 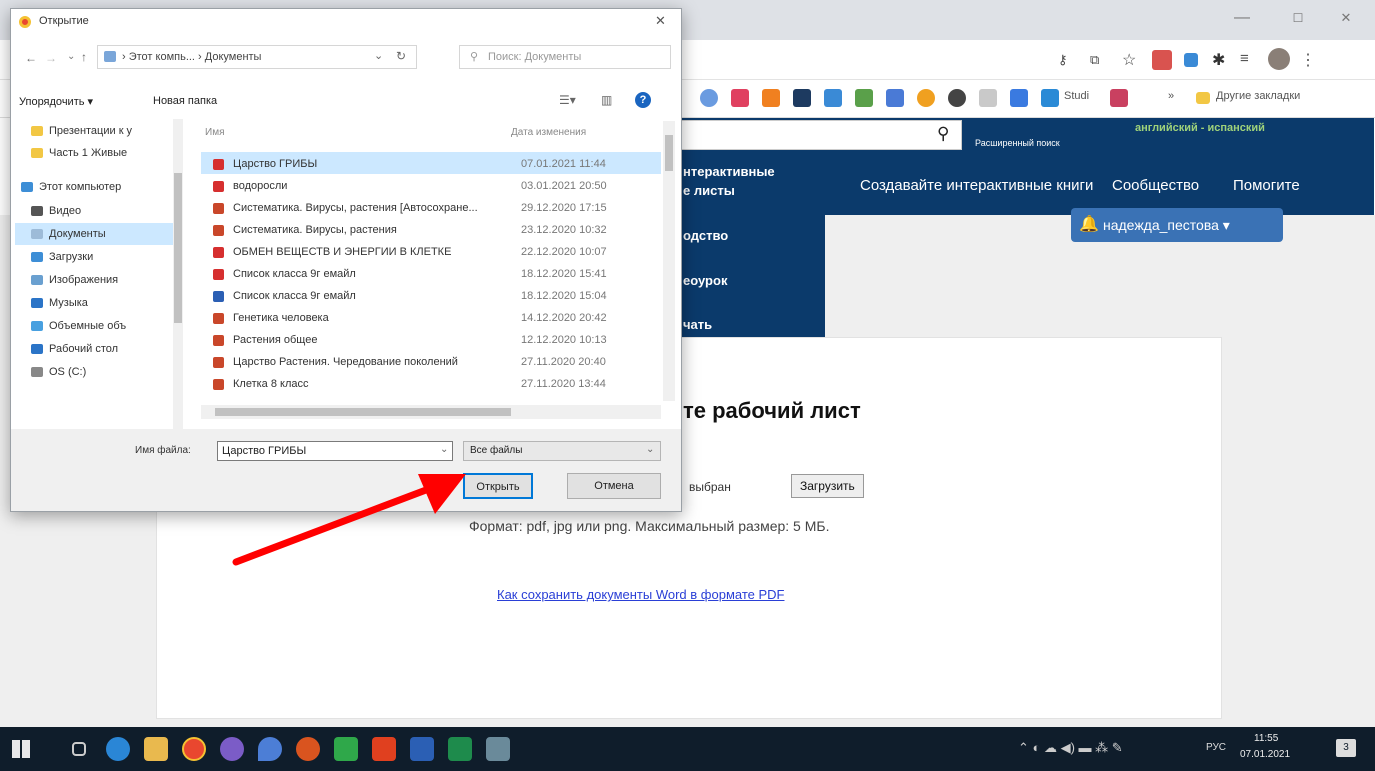 What do you see at coordinates (1346, 18) in the screenshot?
I see `close-icon: ✕` at bounding box center [1346, 18].